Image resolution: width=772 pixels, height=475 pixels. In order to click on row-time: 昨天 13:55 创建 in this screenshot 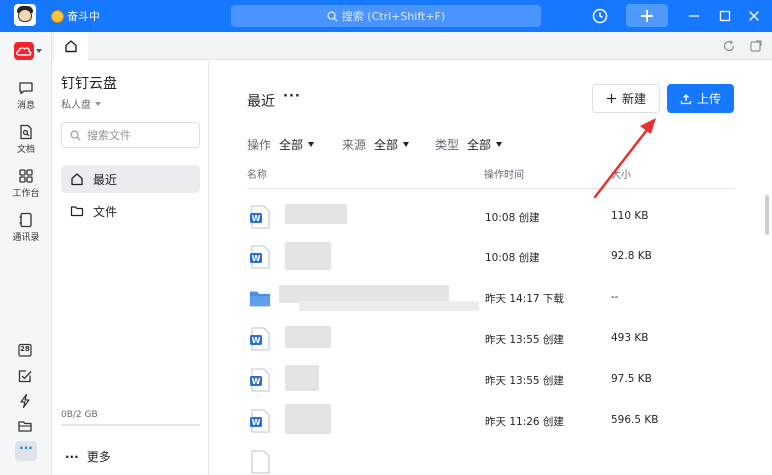, I will do `click(524, 381)`.